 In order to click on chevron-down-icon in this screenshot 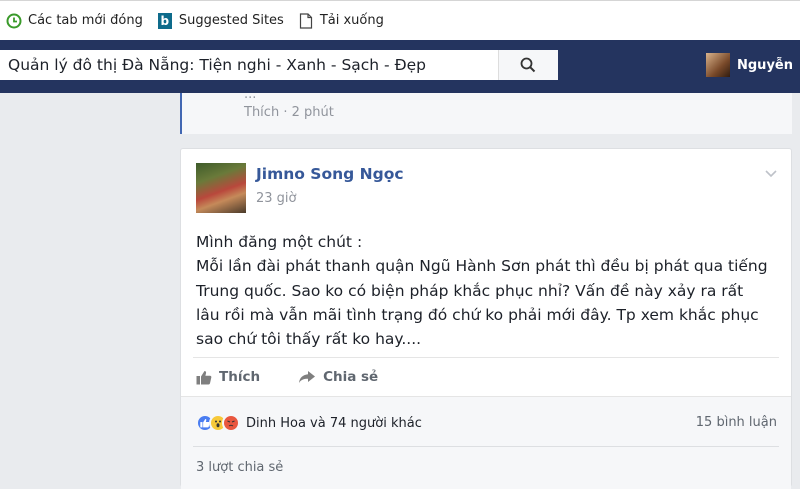, I will do `click(771, 174)`.